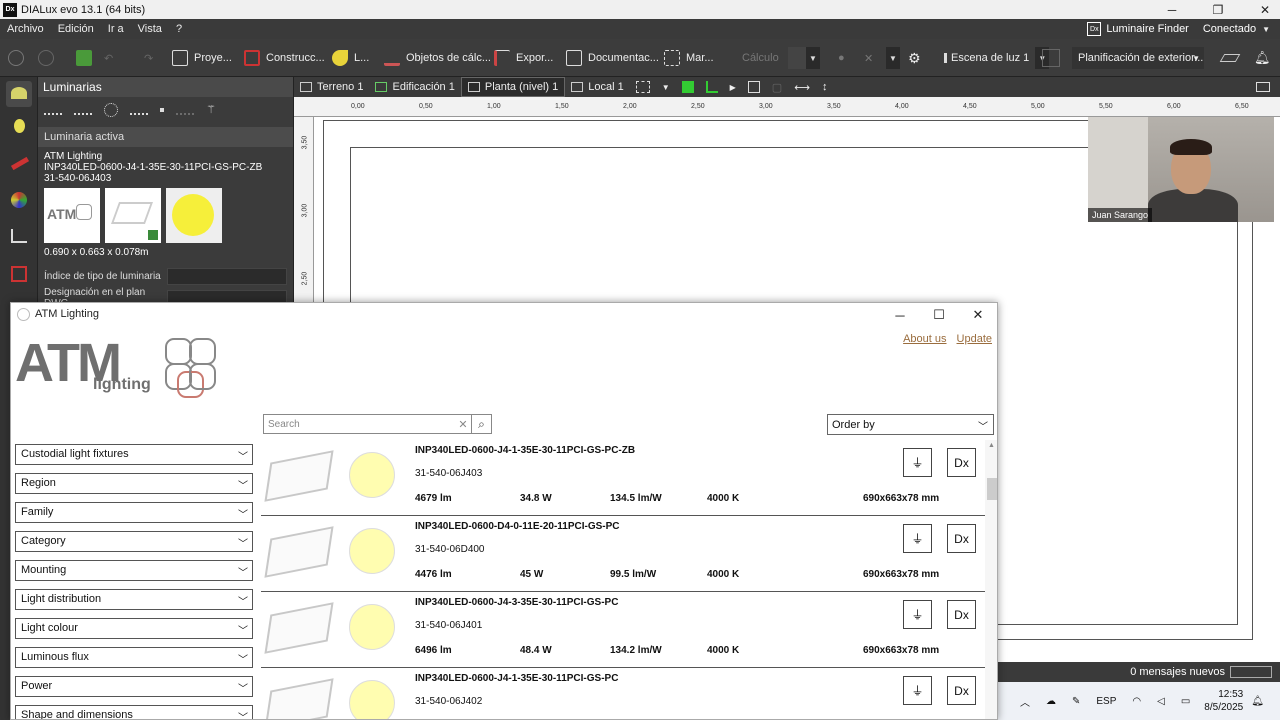 This screenshot has height=720, width=1280. Describe the element at coordinates (1051, 701) in the screenshot. I see `cloud-icon: ☁` at that location.